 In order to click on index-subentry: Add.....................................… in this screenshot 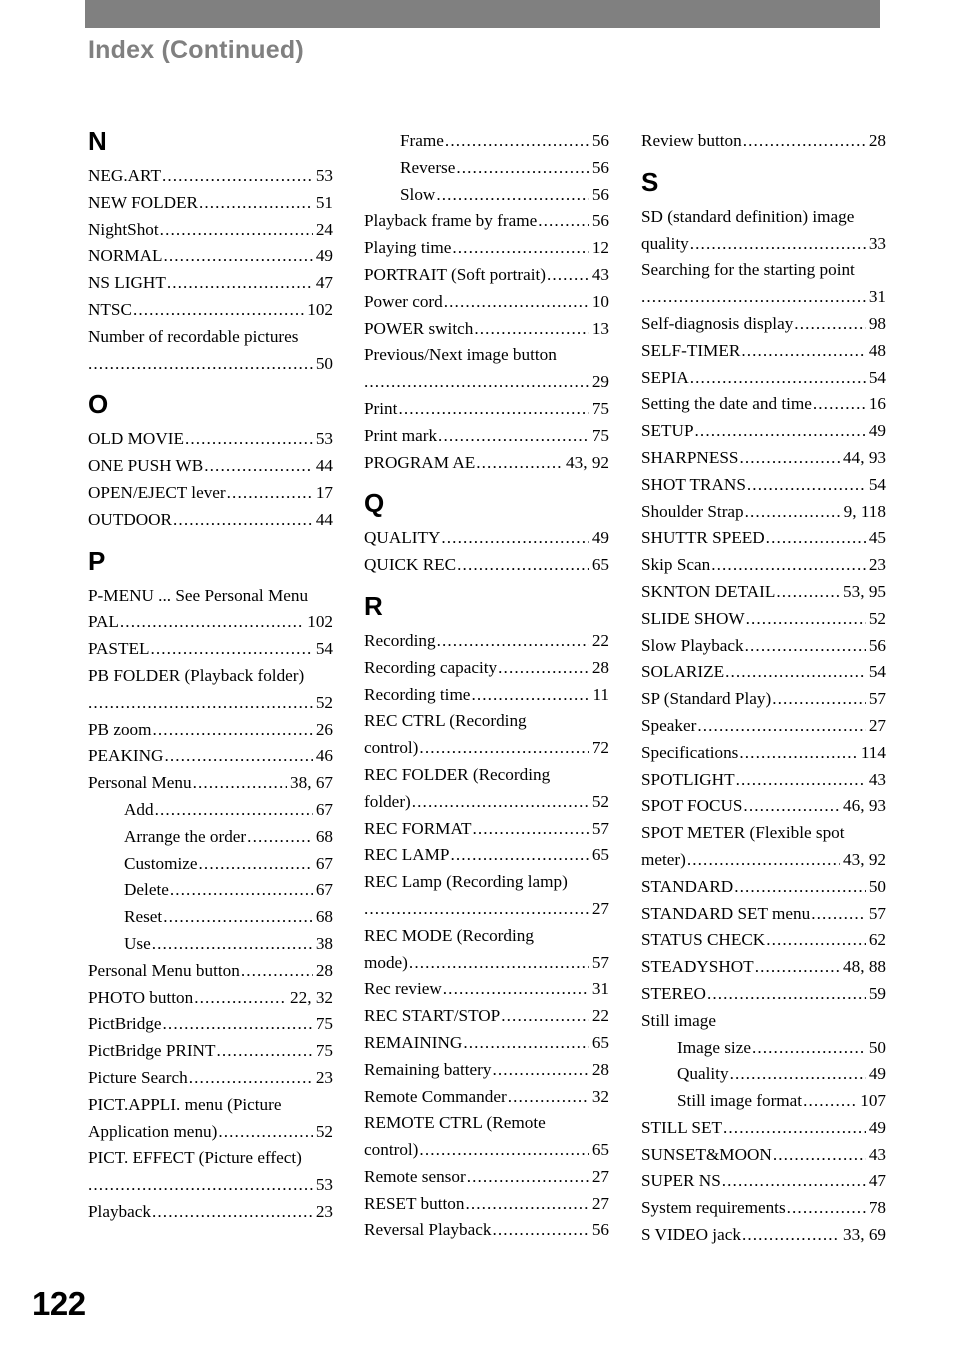, I will do `click(210, 810)`.